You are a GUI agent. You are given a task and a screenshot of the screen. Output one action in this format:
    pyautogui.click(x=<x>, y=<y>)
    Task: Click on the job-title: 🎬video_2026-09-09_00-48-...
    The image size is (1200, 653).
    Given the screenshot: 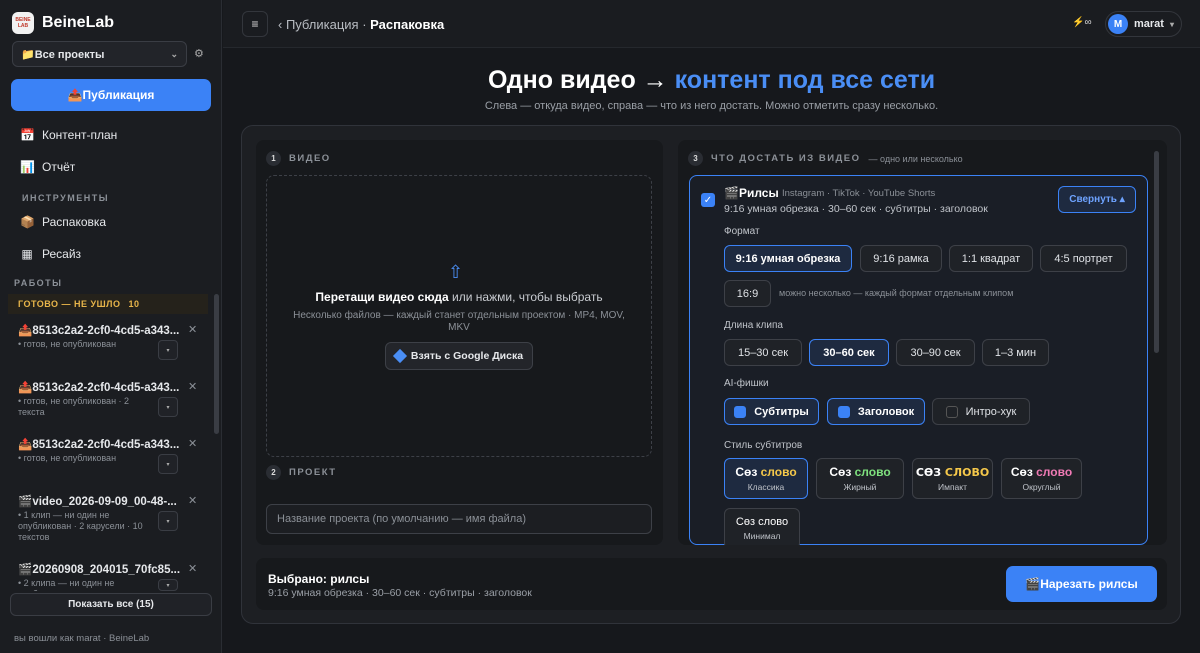 What is the action you would take?
    pyautogui.click(x=97, y=502)
    